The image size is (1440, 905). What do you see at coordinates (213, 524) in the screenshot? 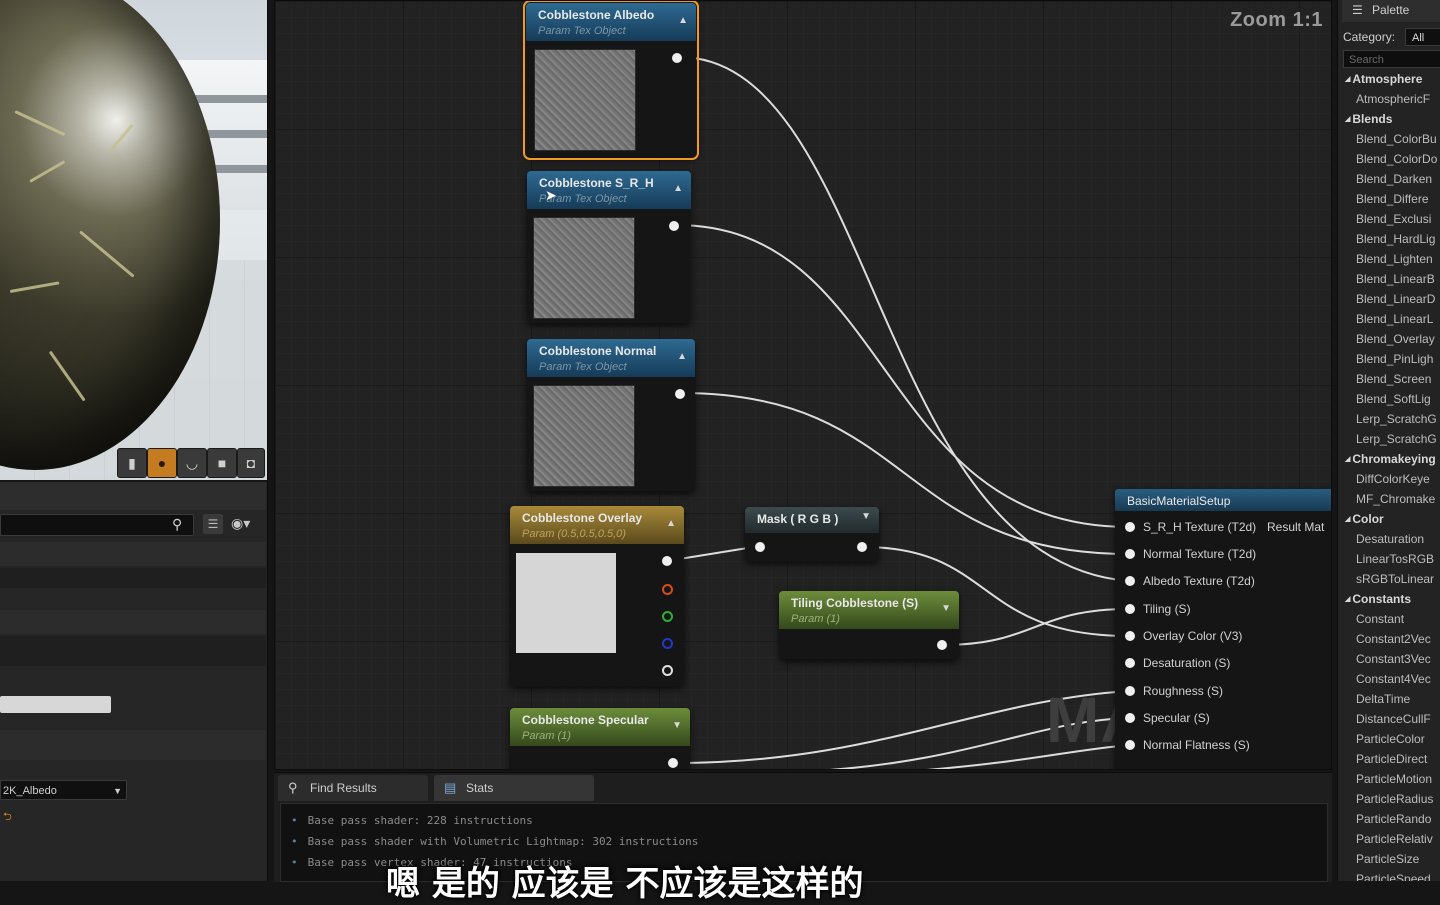
I see `list-view-icon: ☰` at bounding box center [213, 524].